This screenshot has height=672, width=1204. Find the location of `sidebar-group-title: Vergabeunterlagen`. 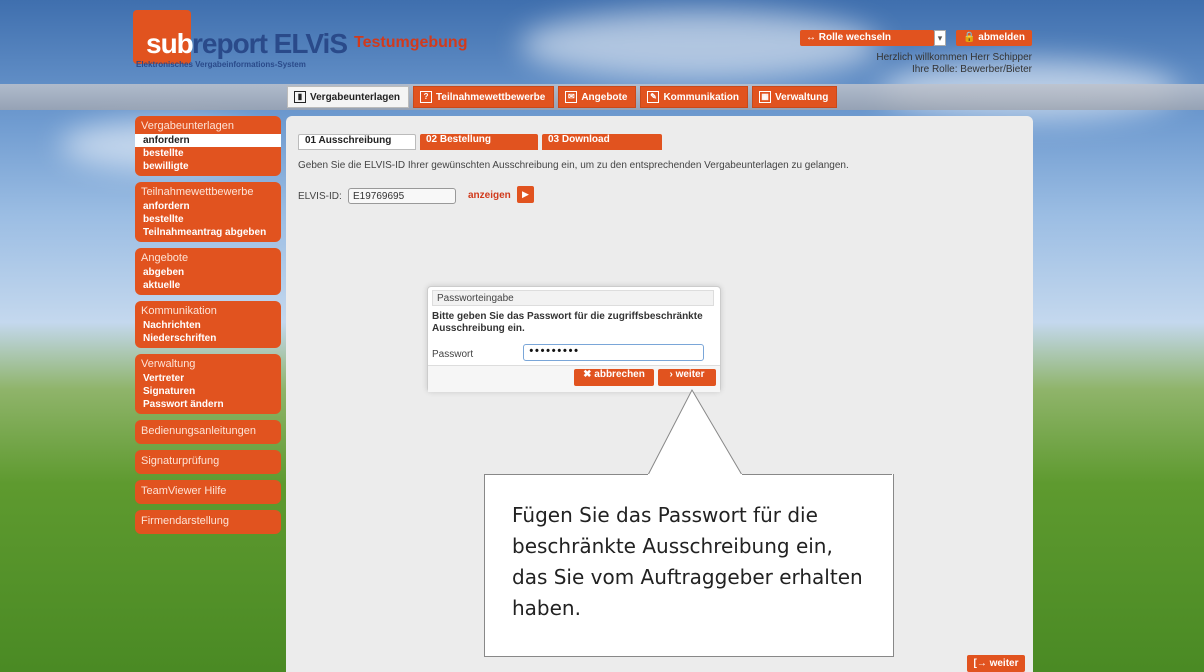

sidebar-group-title: Vergabeunterlagen is located at coordinates (187, 126).